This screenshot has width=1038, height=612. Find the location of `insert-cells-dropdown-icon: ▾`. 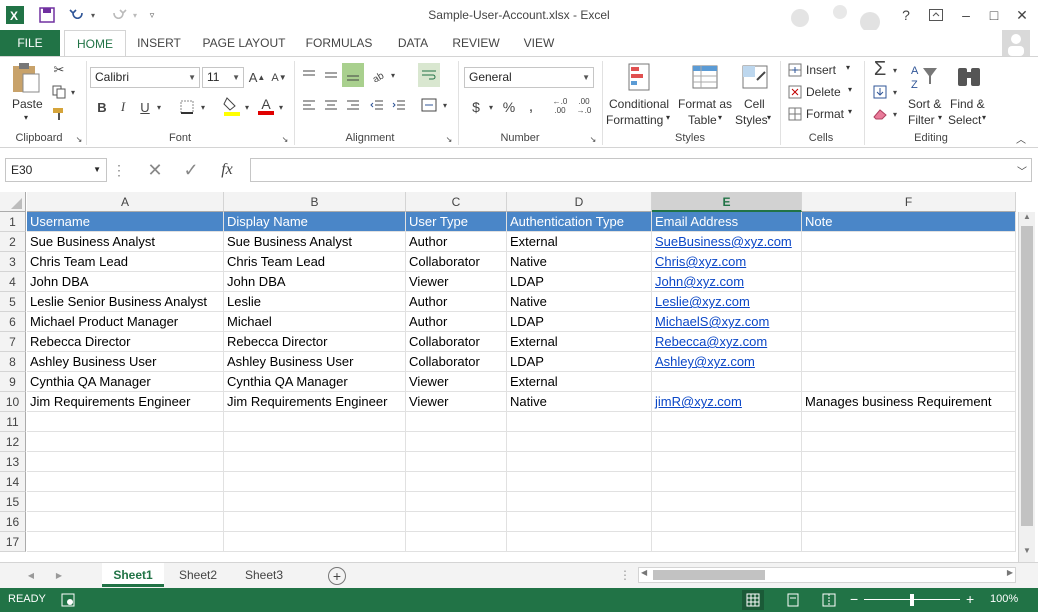

insert-cells-dropdown-icon: ▾ is located at coordinates (848, 67).